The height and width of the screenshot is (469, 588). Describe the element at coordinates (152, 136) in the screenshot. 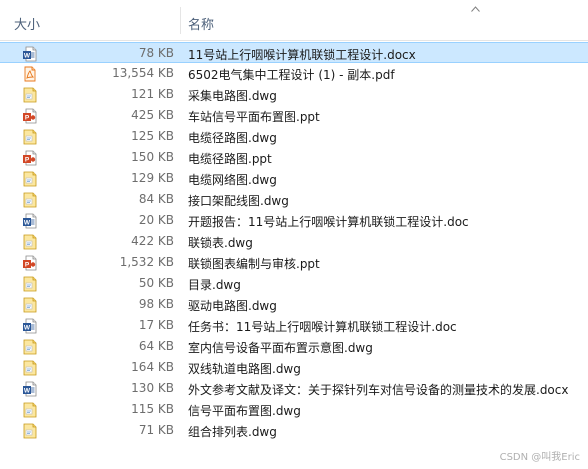

I see `file-size: 125 KB` at that location.